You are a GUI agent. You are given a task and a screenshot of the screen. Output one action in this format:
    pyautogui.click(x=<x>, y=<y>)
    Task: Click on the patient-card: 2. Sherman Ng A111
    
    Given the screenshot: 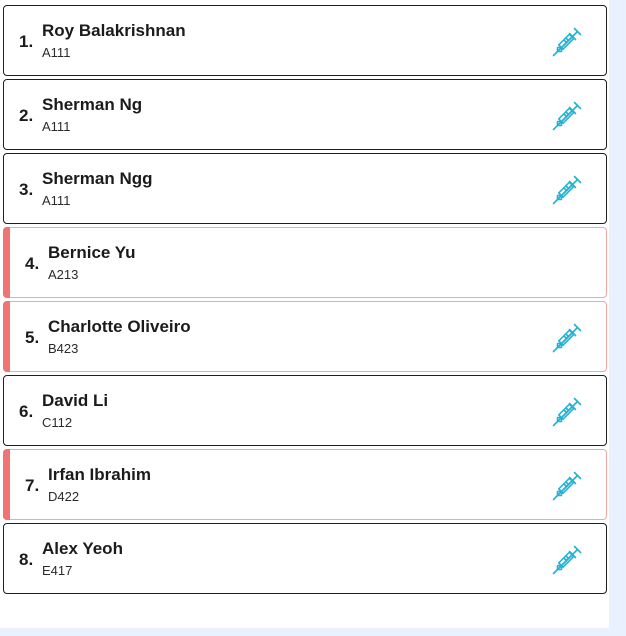 What is the action you would take?
    pyautogui.click(x=305, y=114)
    